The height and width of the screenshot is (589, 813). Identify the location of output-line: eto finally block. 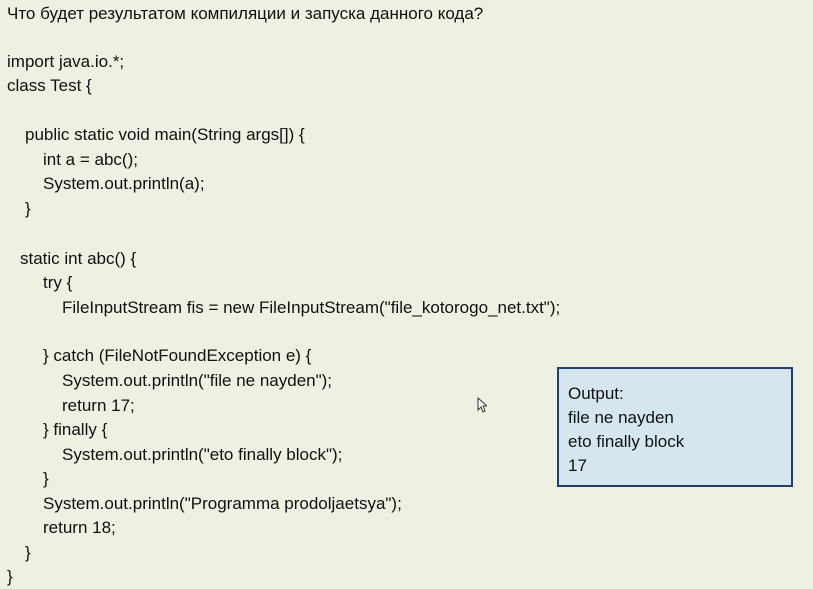
(626, 441).